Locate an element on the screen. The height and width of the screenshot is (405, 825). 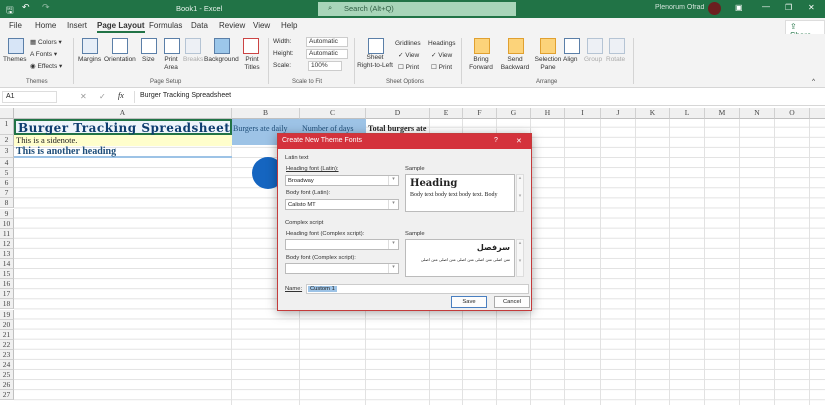
column-header-L: L is located at coordinates (687, 113).